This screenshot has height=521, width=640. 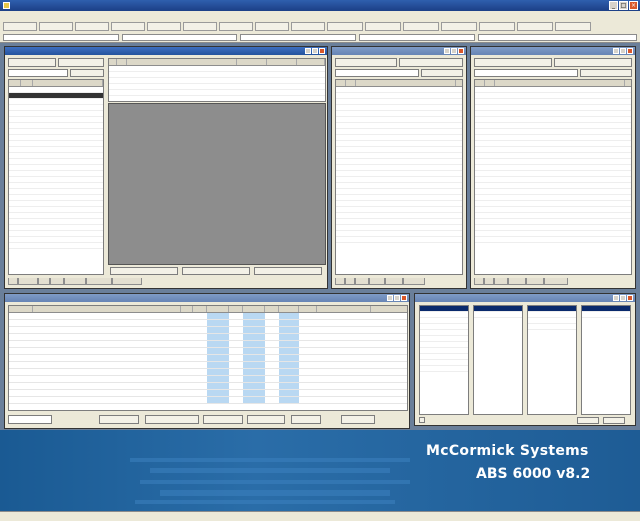 What do you see at coordinates (38, 73) in the screenshot?
I see `left-search-input` at bounding box center [38, 73].